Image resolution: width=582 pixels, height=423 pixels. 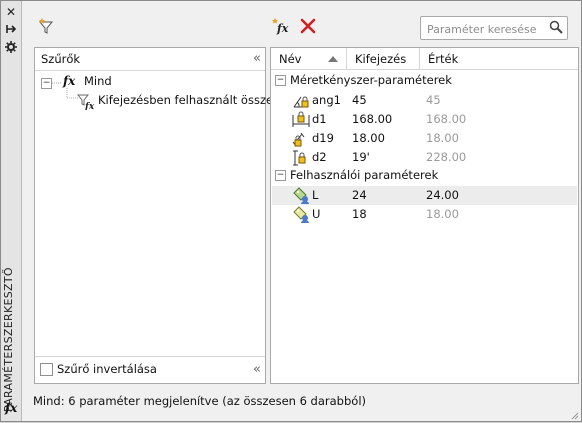 I want to click on sort-ascending-icon, so click(x=333, y=59).